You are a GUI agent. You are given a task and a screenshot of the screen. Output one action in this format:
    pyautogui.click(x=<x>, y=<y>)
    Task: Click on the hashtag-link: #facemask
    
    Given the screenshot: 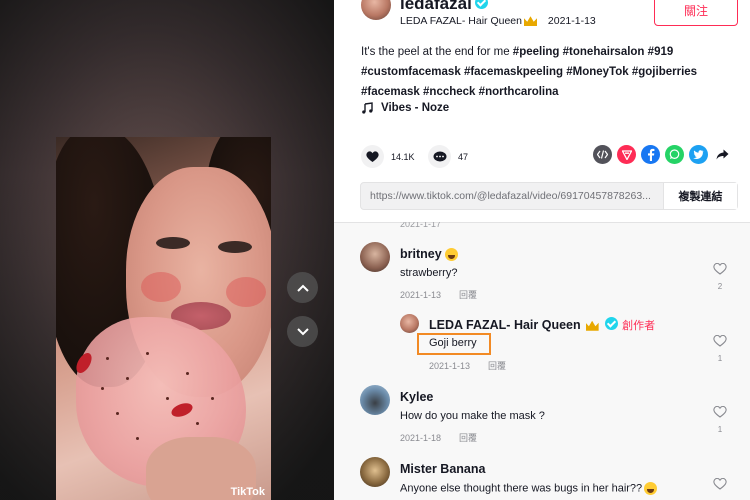 What is the action you would take?
    pyautogui.click(x=390, y=92)
    